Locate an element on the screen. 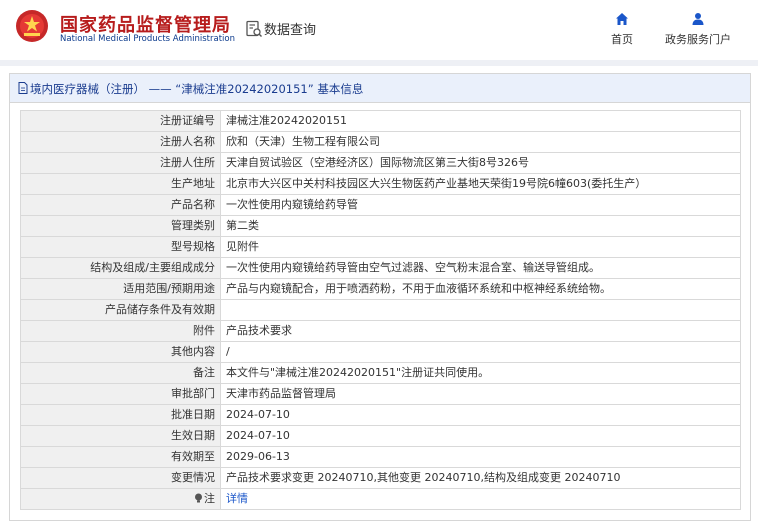 The width and height of the screenshot is (758, 521). row-label-text: 注册证编号 is located at coordinates (187, 120).